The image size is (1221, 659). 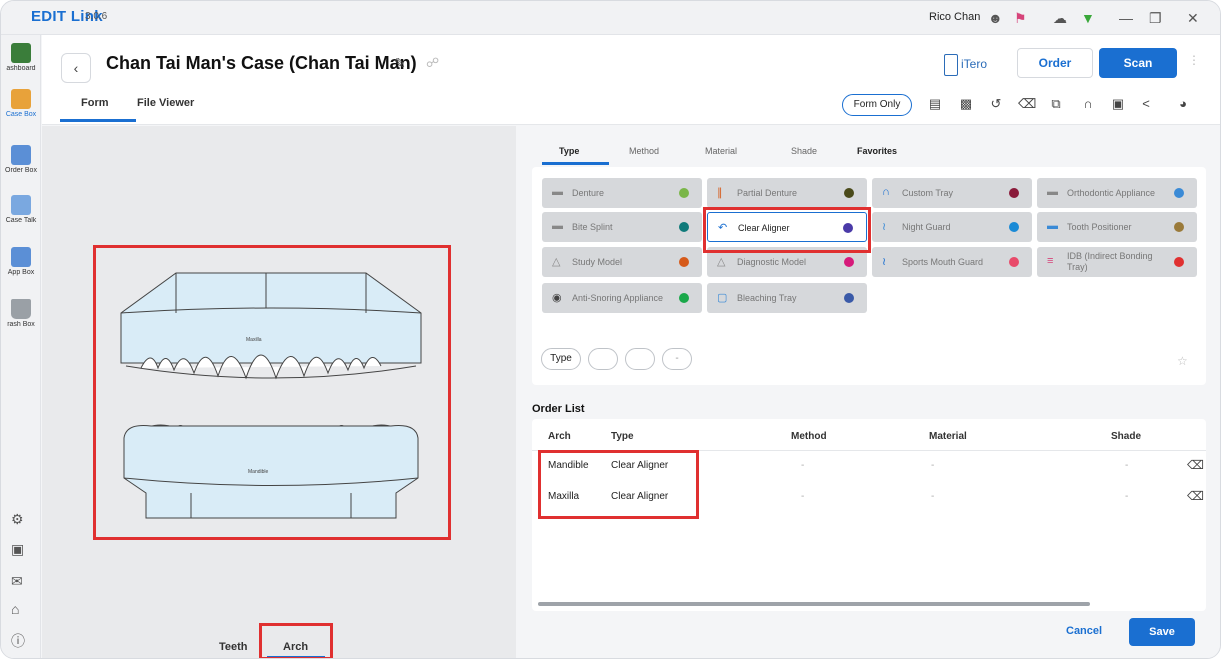 What do you see at coordinates (803, 496) in the screenshot?
I see `row2-method: -` at bounding box center [803, 496].